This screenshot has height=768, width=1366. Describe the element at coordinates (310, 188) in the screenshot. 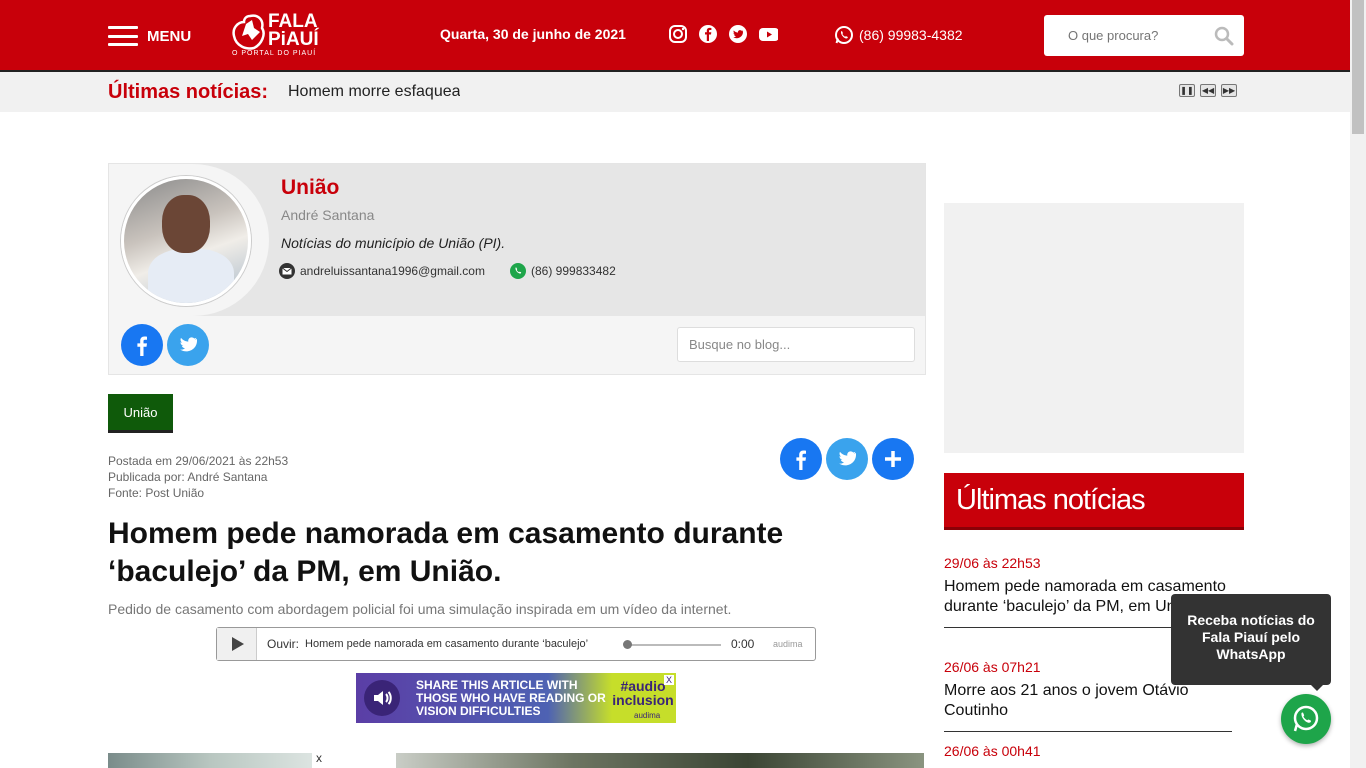

I see `blog-title: União` at that location.